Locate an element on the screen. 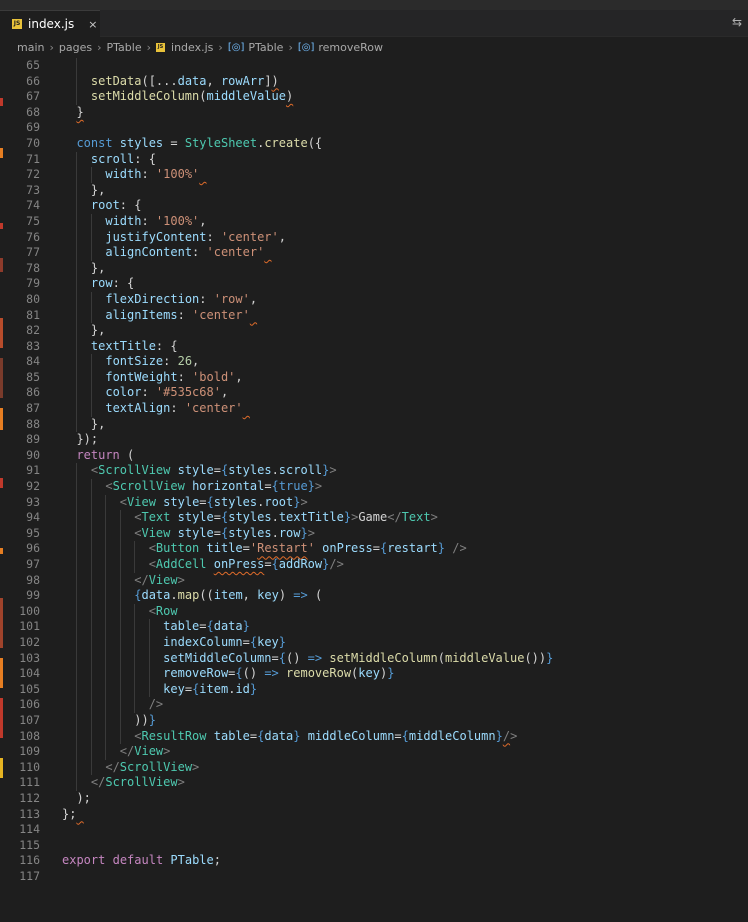 This screenshot has height=922, width=748. code-text: ); is located at coordinates (76, 799).